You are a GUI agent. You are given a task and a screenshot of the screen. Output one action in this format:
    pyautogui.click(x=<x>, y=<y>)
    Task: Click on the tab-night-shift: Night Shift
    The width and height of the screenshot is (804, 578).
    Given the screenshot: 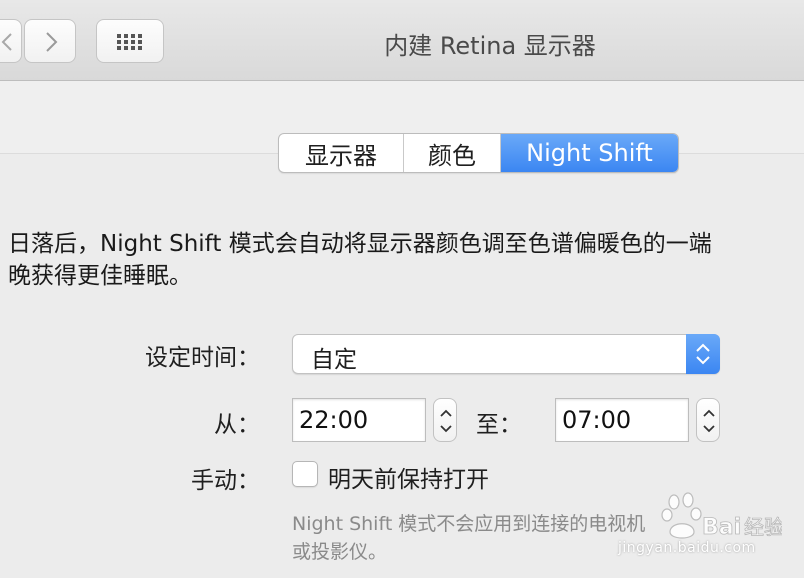 What is the action you would take?
    pyautogui.click(x=589, y=153)
    